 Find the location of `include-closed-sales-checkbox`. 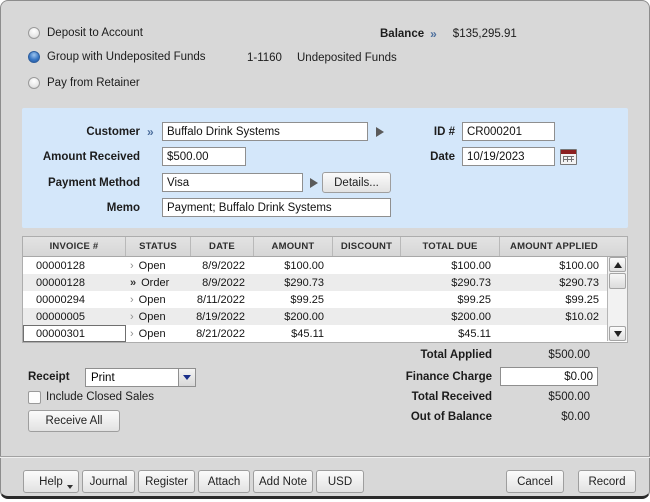

include-closed-sales-checkbox is located at coordinates (34, 397).